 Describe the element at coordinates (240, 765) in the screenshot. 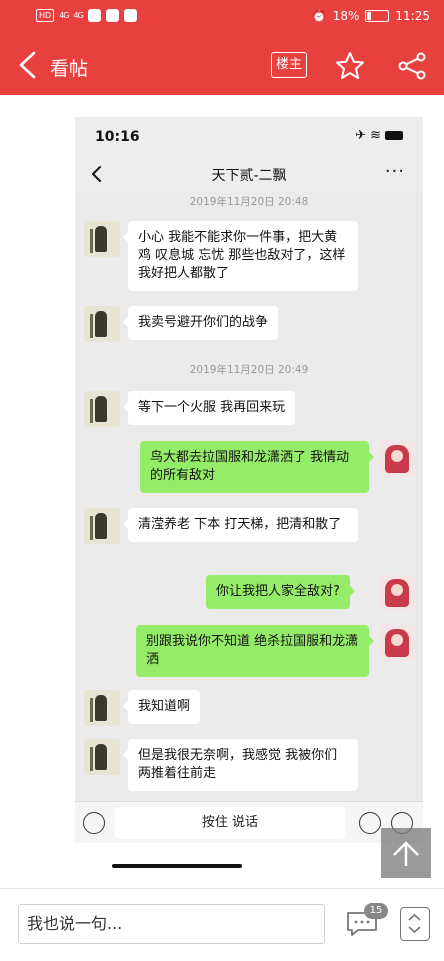

I see `message-bubble: 但是我很无奈啊，我感觉 我被你们两推着往前走` at that location.